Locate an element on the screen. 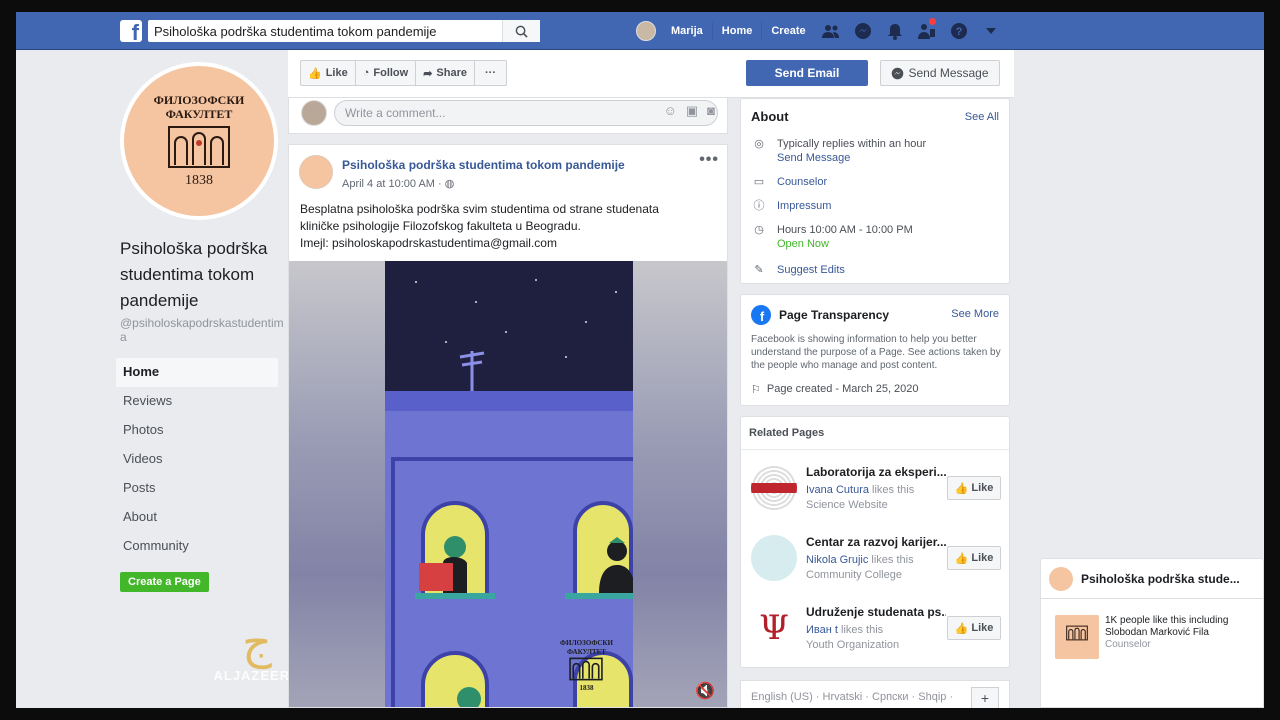 Image resolution: width=1280 pixels, height=720 pixels. transparency-see-more-link: See More is located at coordinates (975, 314).